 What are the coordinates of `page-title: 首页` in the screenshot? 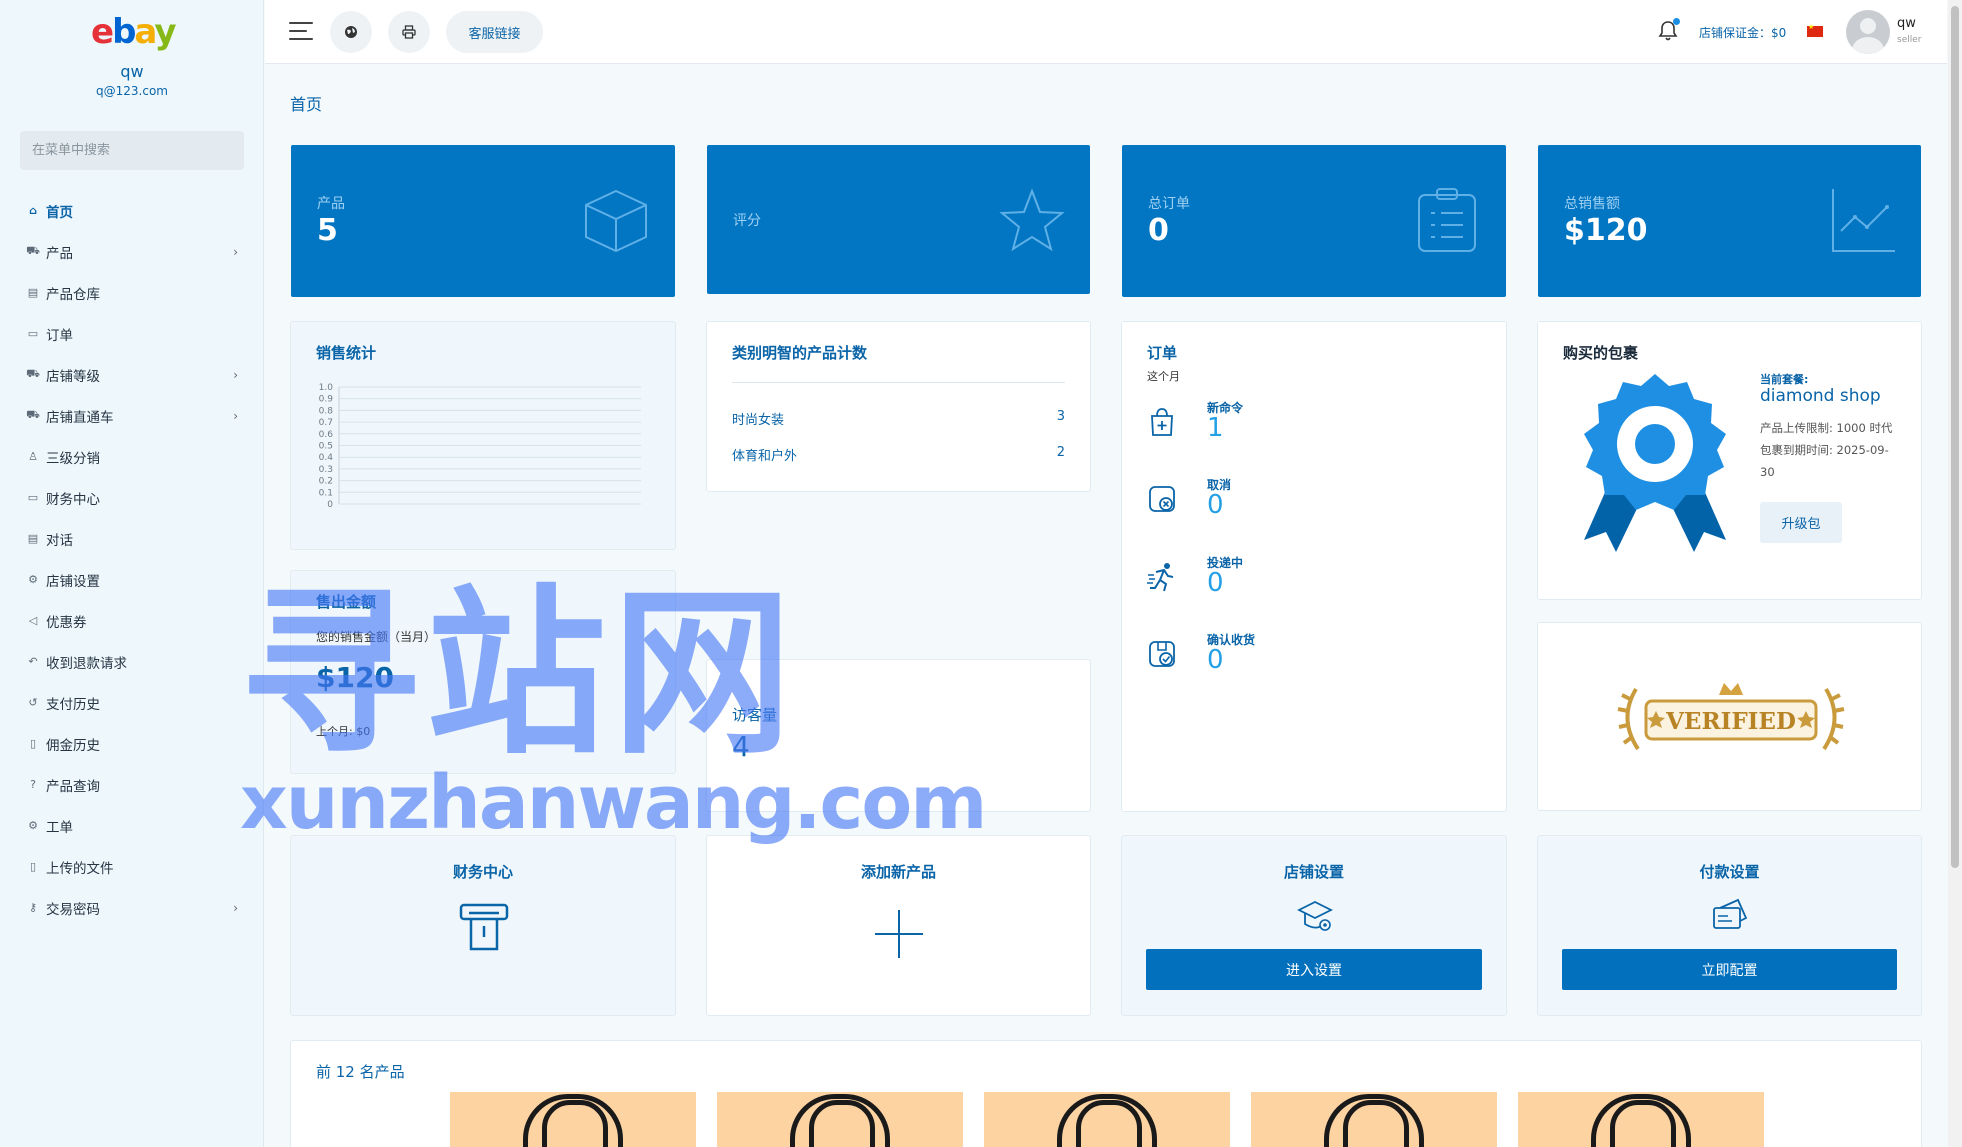 It's located at (306, 104).